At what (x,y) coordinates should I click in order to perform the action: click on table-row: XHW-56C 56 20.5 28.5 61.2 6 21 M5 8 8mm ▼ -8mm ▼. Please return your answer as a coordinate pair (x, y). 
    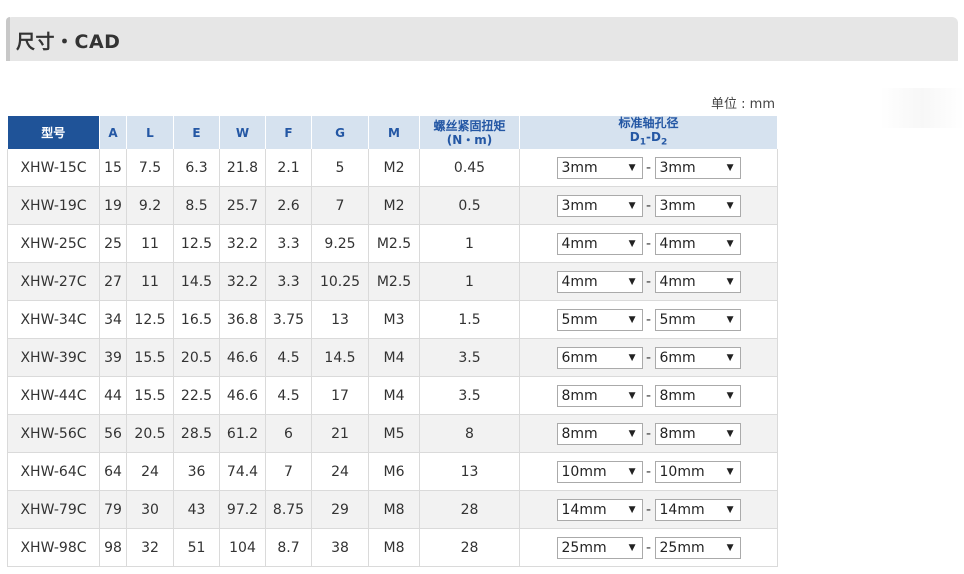
    Looking at the image, I should click on (392, 434).